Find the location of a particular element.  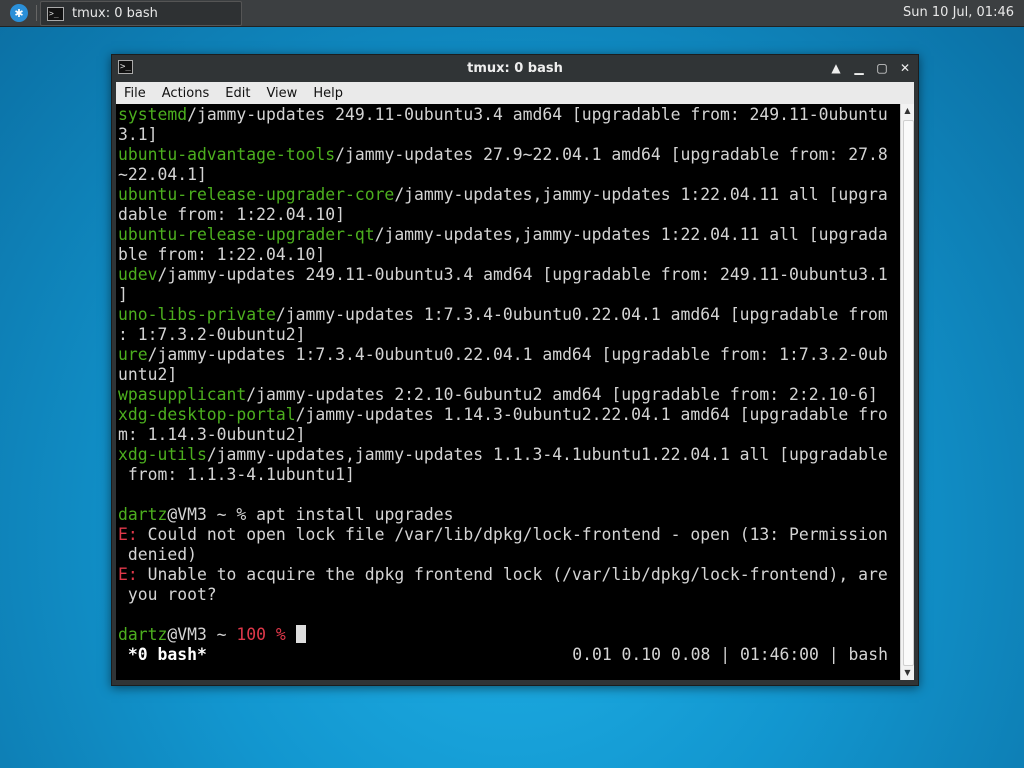

terminal-line: 3.1] is located at coordinates (137, 135).